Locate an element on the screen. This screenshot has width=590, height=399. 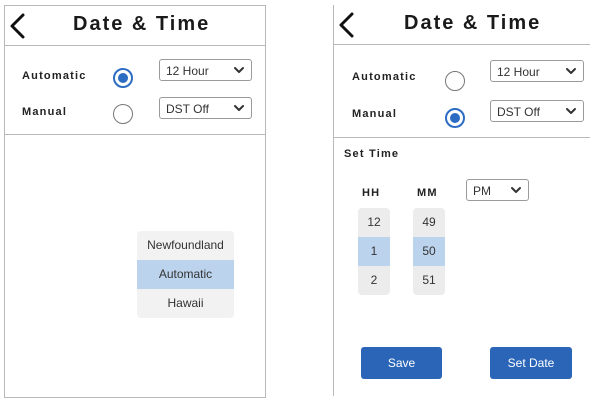
hour-column-label: HH is located at coordinates (371, 193).